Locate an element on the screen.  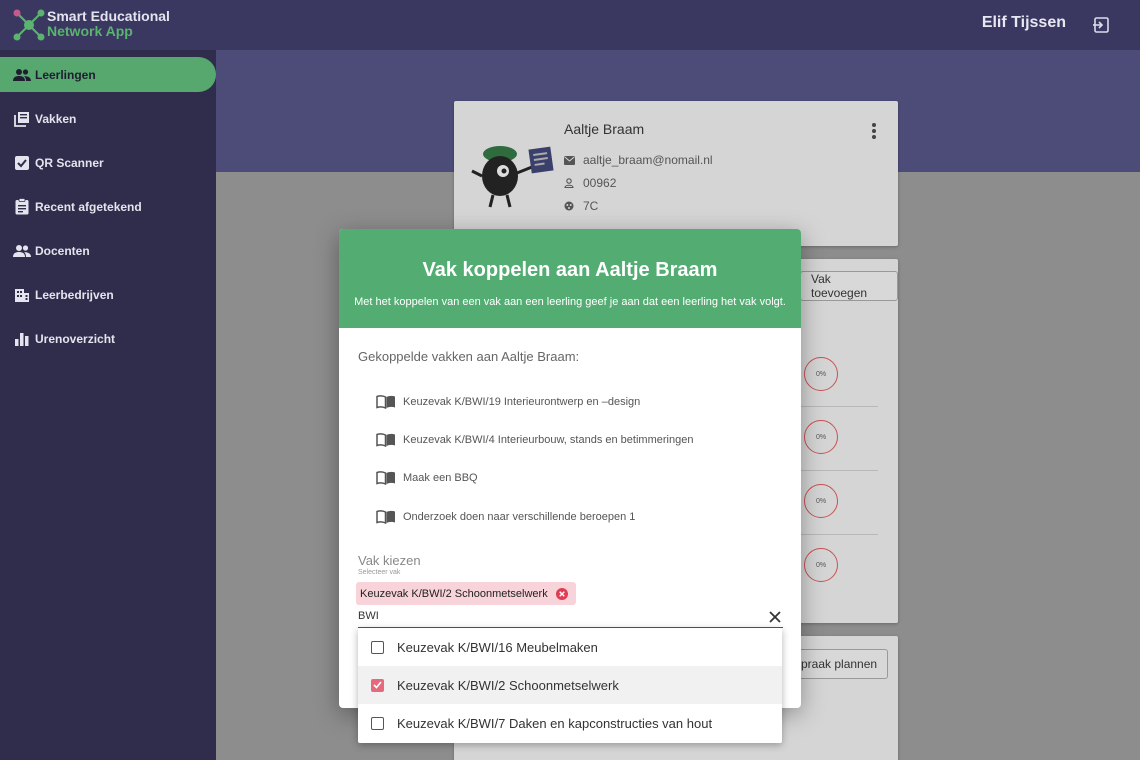
more-options-icon is located at coordinates (874, 131).